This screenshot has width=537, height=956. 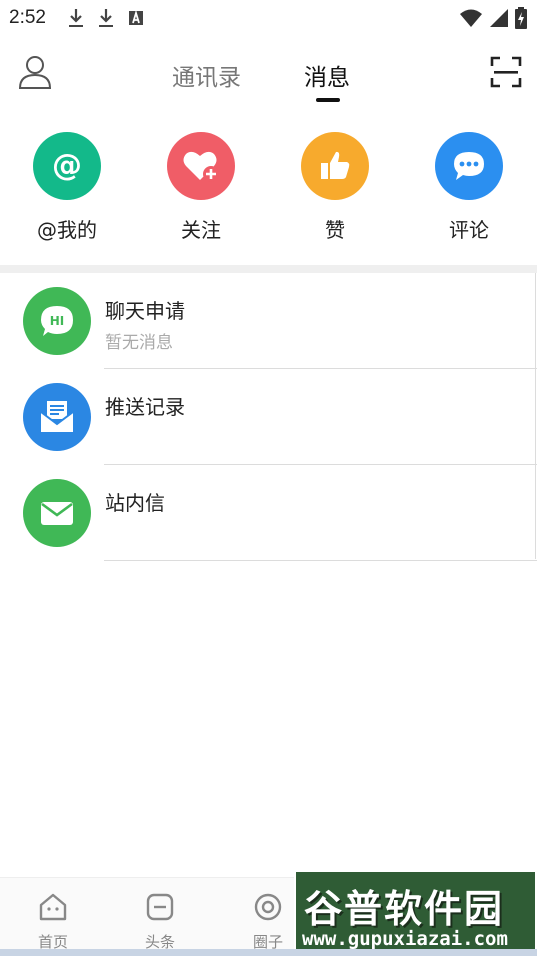 I want to click on profile-button, so click(x=36, y=73).